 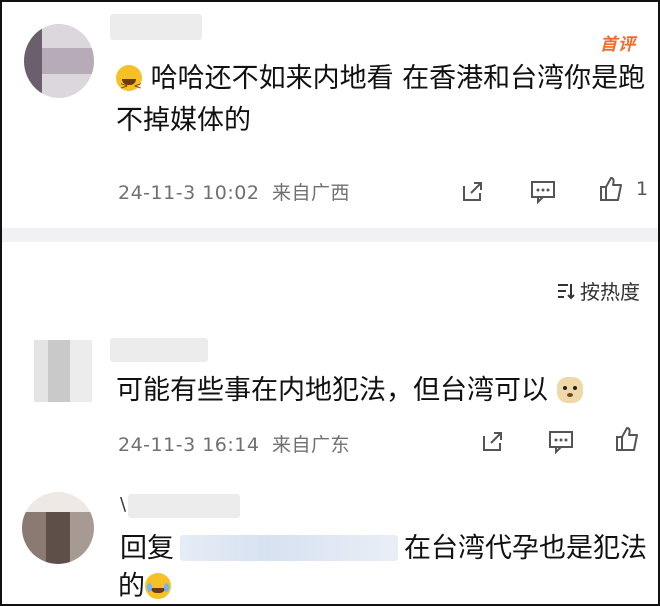 What do you see at coordinates (158, 586) in the screenshot?
I see `laugh-cry-emoji-icon` at bounding box center [158, 586].